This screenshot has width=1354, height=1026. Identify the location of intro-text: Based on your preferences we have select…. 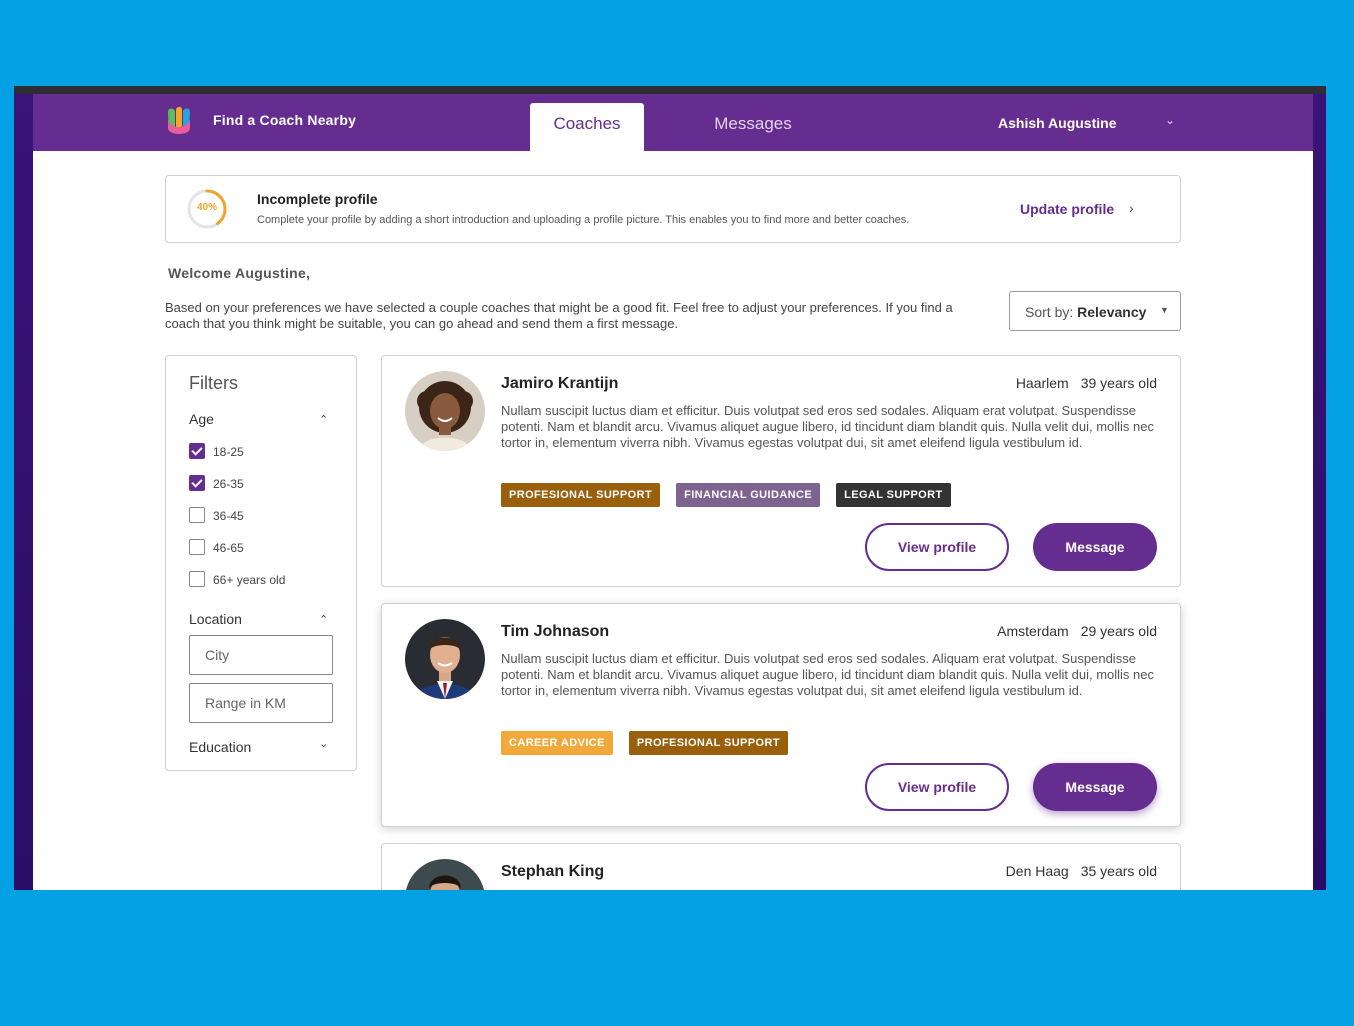
(559, 315).